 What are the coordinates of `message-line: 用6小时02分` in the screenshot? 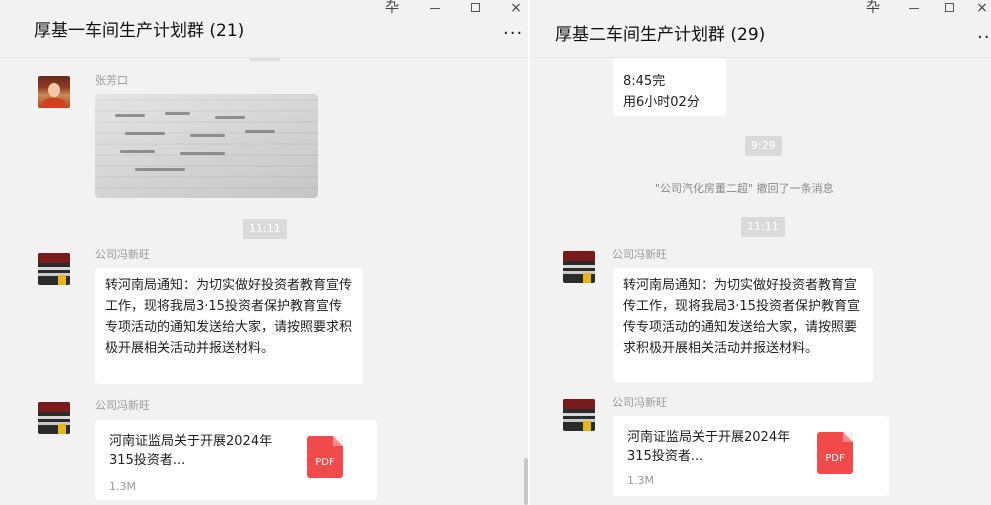 It's located at (661, 102).